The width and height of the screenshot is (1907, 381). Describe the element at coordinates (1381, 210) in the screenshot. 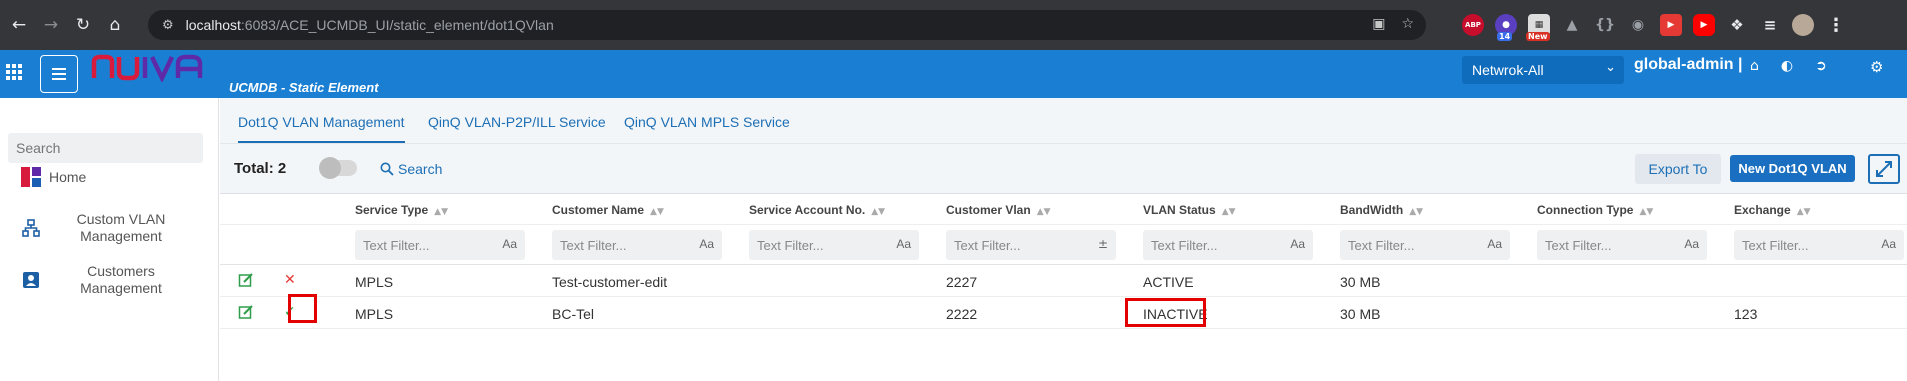

I see `column-header-bandwidth: BandWidth ▲▼` at that location.